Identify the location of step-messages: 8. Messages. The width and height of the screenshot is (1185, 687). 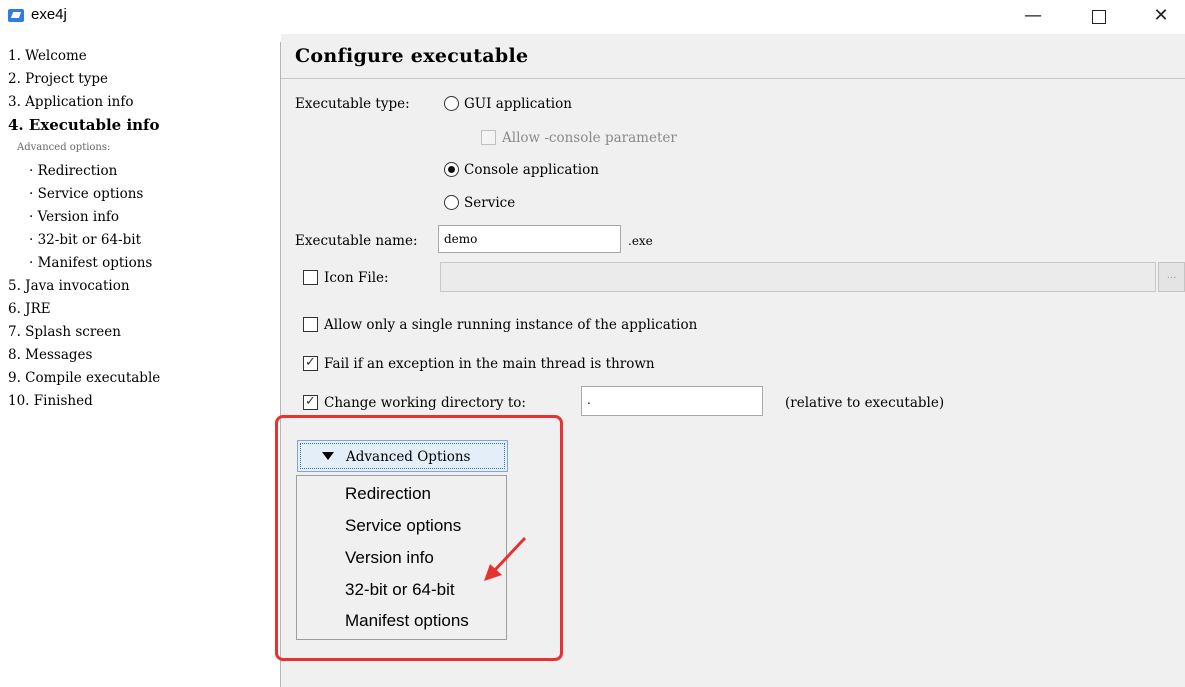
(50, 355).